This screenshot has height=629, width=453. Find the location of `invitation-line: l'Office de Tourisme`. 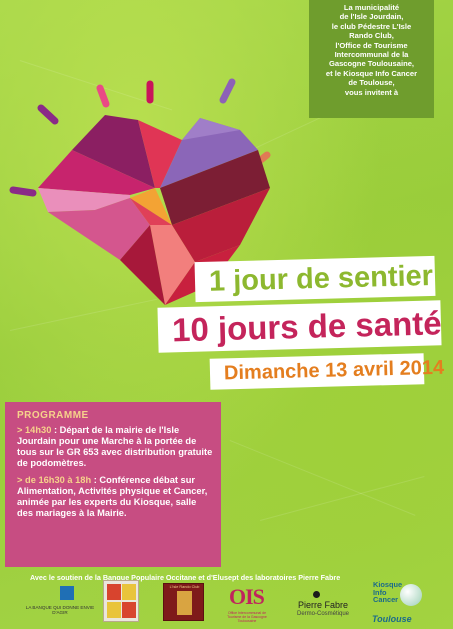

invitation-line: l'Office de Tourisme is located at coordinates (371, 45).